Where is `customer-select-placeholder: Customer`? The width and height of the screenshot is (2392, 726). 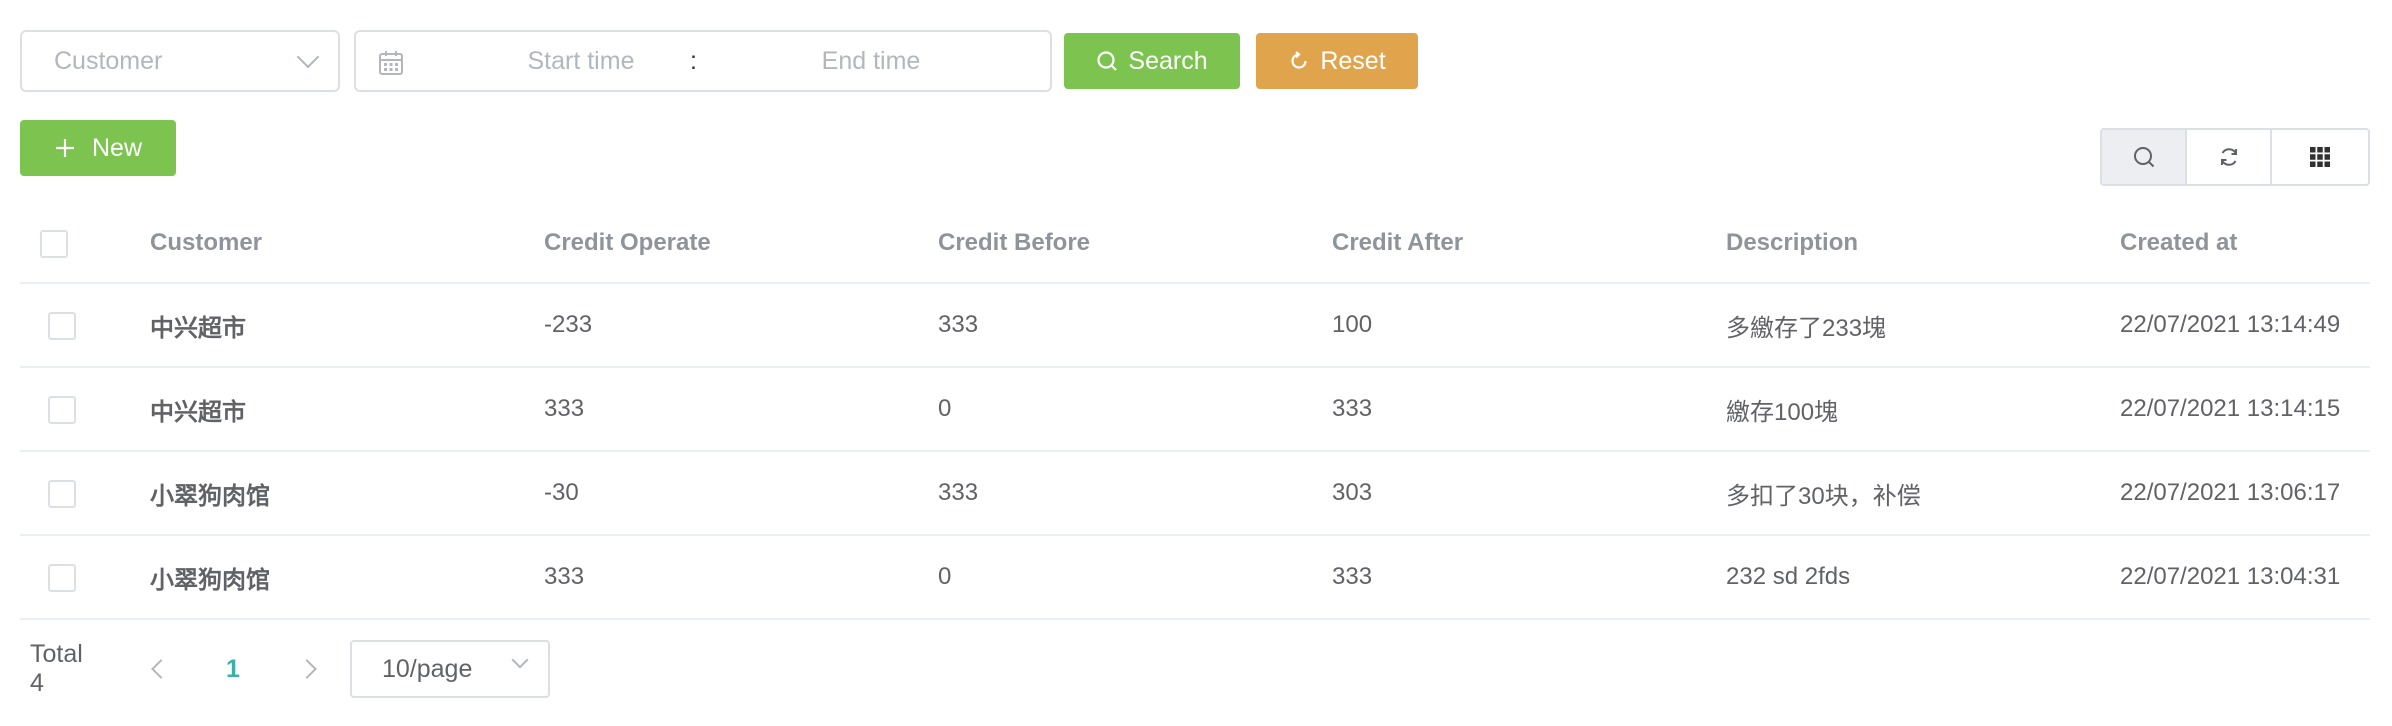
customer-select-placeholder: Customer is located at coordinates (108, 60).